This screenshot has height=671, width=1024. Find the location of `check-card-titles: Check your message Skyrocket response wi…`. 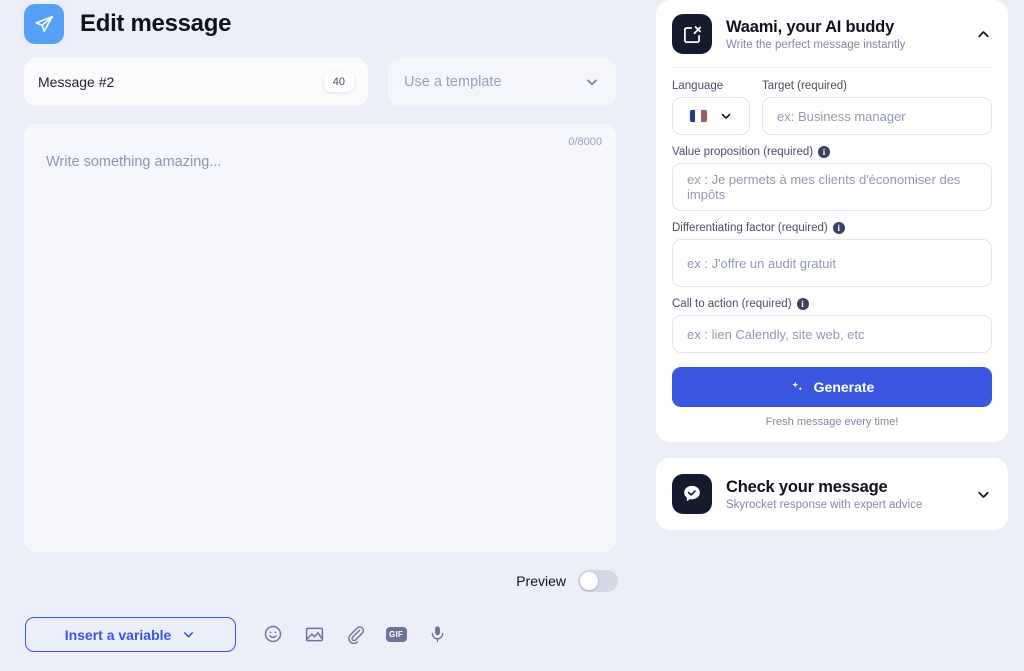

check-card-titles: Check your message Skyrocket response wi… is located at coordinates (843, 494).